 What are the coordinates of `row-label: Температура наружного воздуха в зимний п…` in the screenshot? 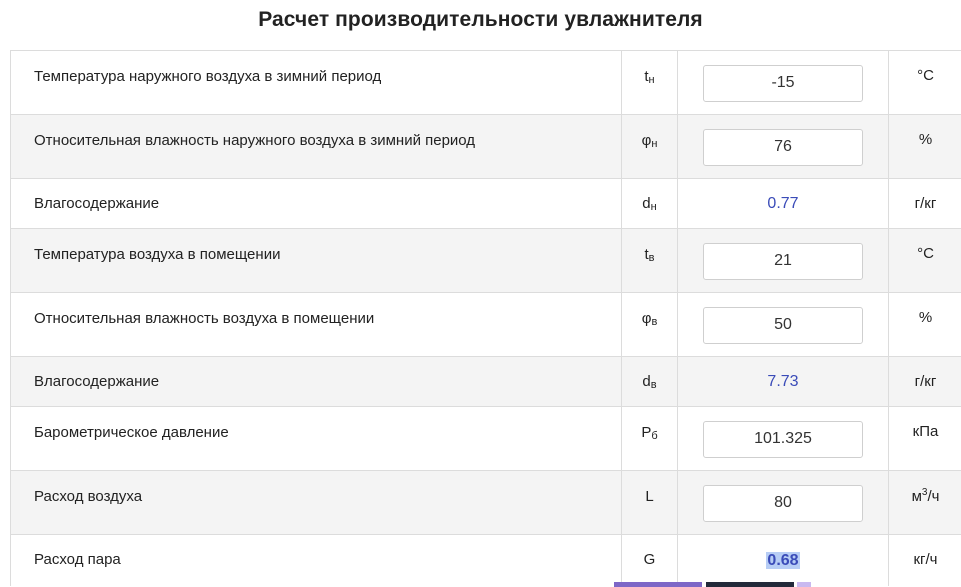 It's located at (316, 82).